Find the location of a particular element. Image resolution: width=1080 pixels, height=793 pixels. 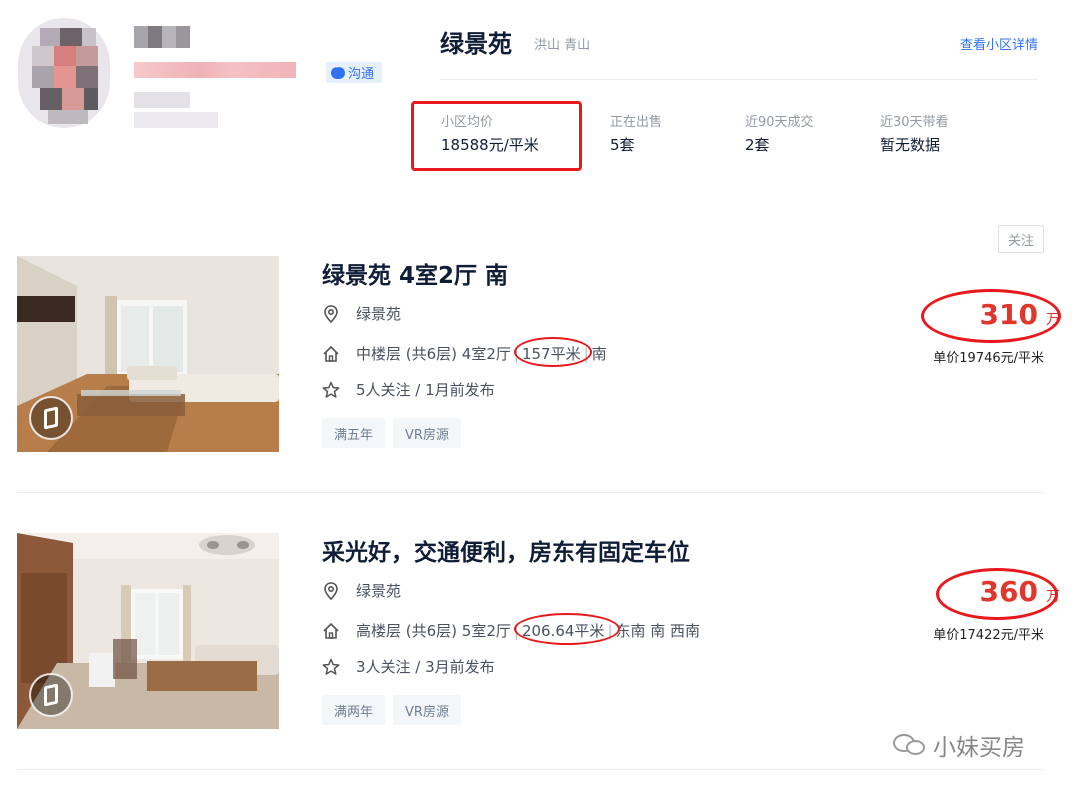

followers-info: 3人关注 / 3月前发布 is located at coordinates (425, 667).